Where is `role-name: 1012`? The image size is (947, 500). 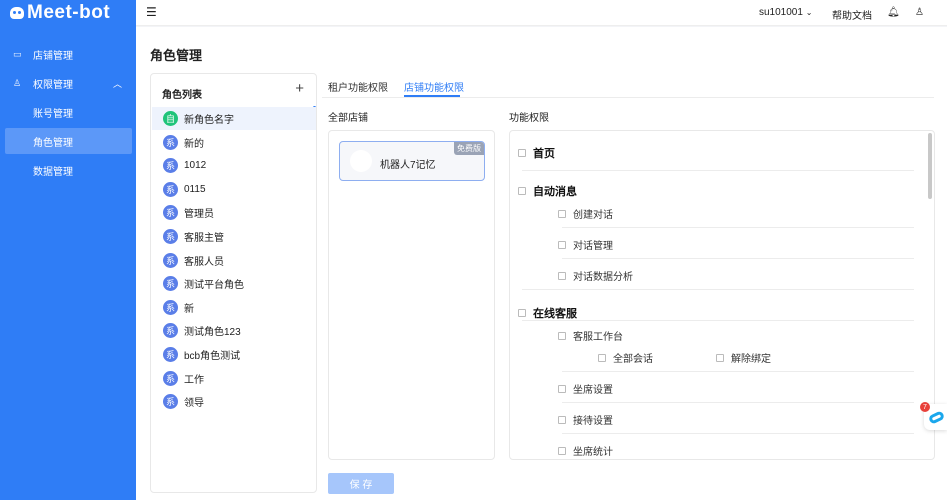 role-name: 1012 is located at coordinates (195, 166).